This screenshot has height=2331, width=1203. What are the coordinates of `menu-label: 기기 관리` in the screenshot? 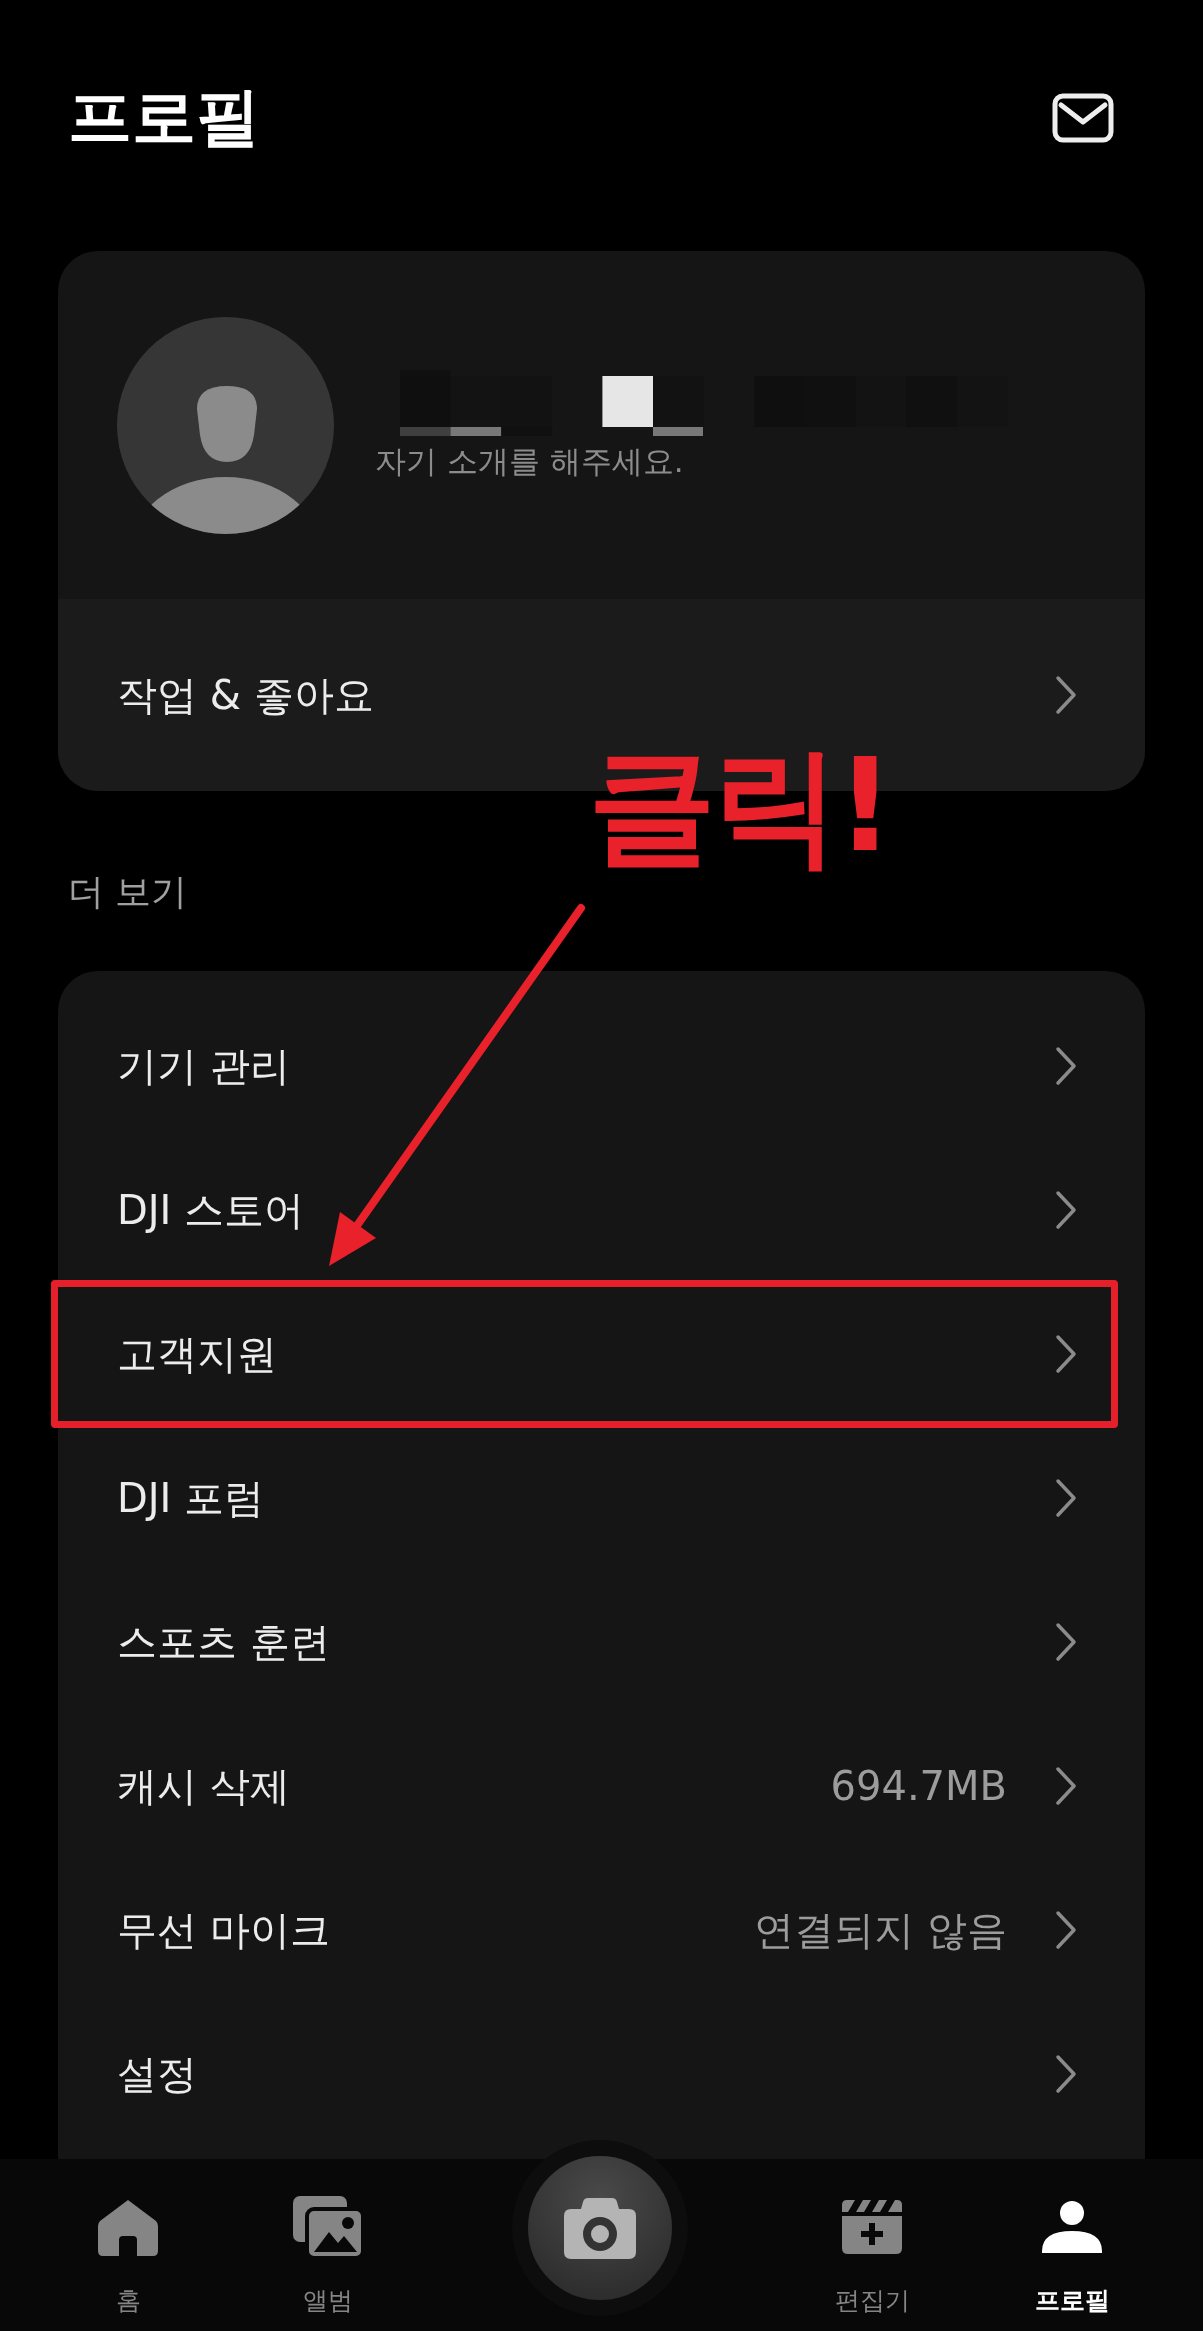 It's located at (203, 1066).